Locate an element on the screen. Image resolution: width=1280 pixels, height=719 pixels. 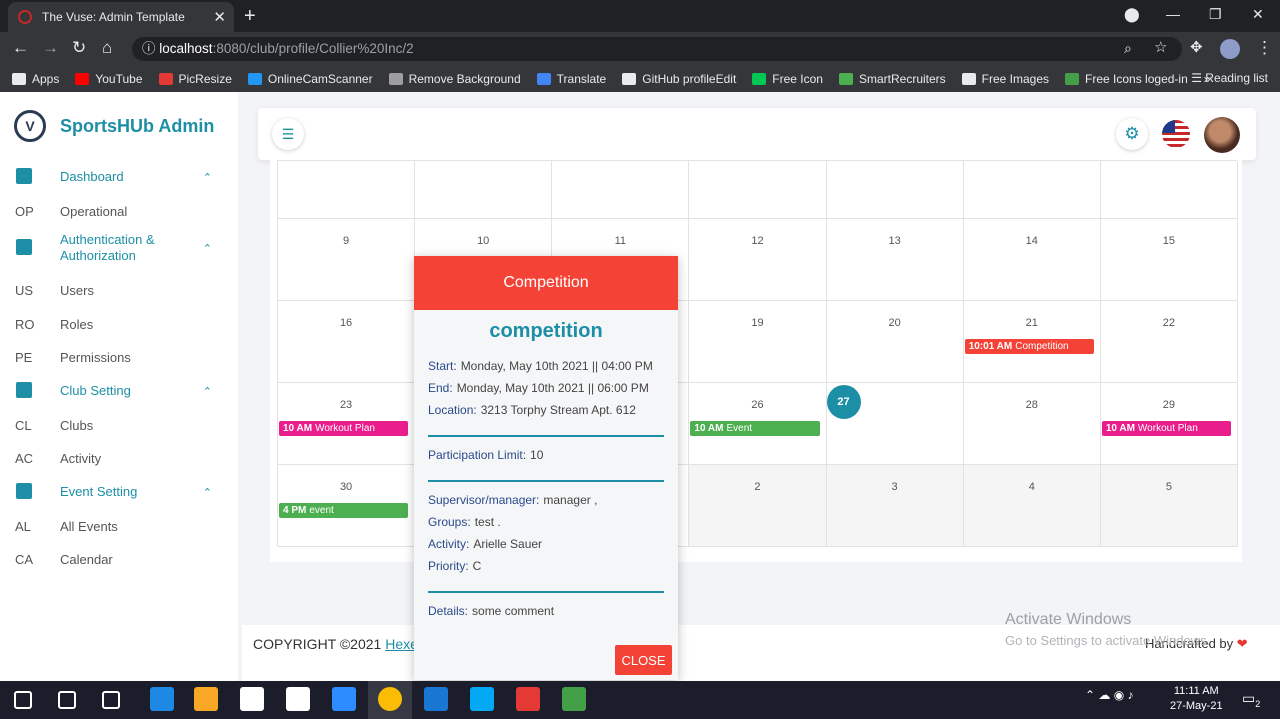
chrome-menu-icon: ⋮ is located at coordinates (1264, 48).